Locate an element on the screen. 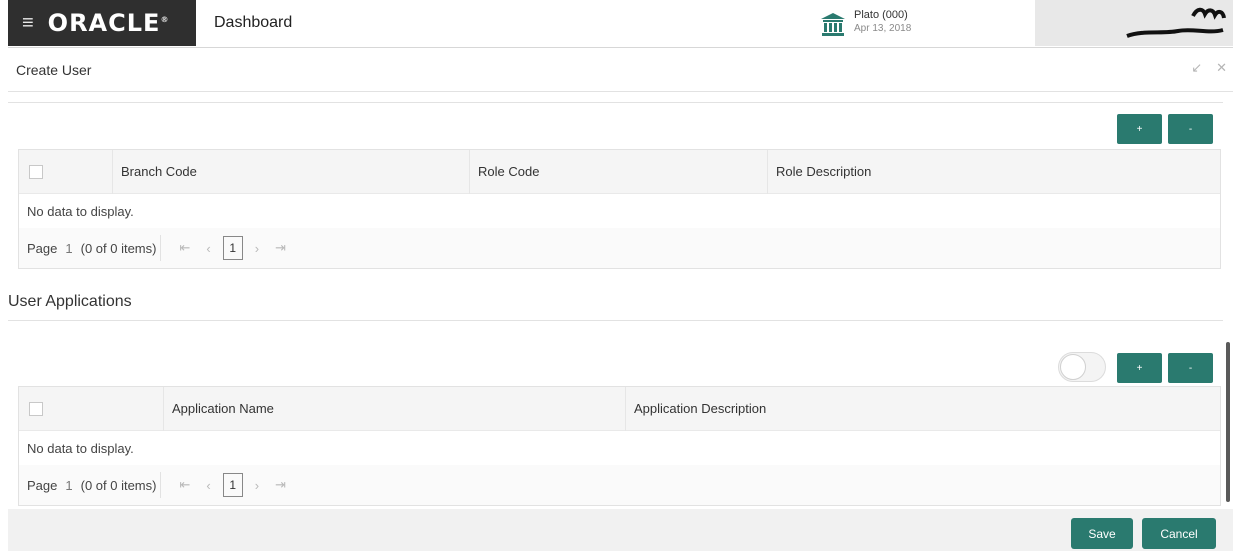 This screenshot has width=1233, height=551. user-applications-title: User Applications is located at coordinates (70, 301).